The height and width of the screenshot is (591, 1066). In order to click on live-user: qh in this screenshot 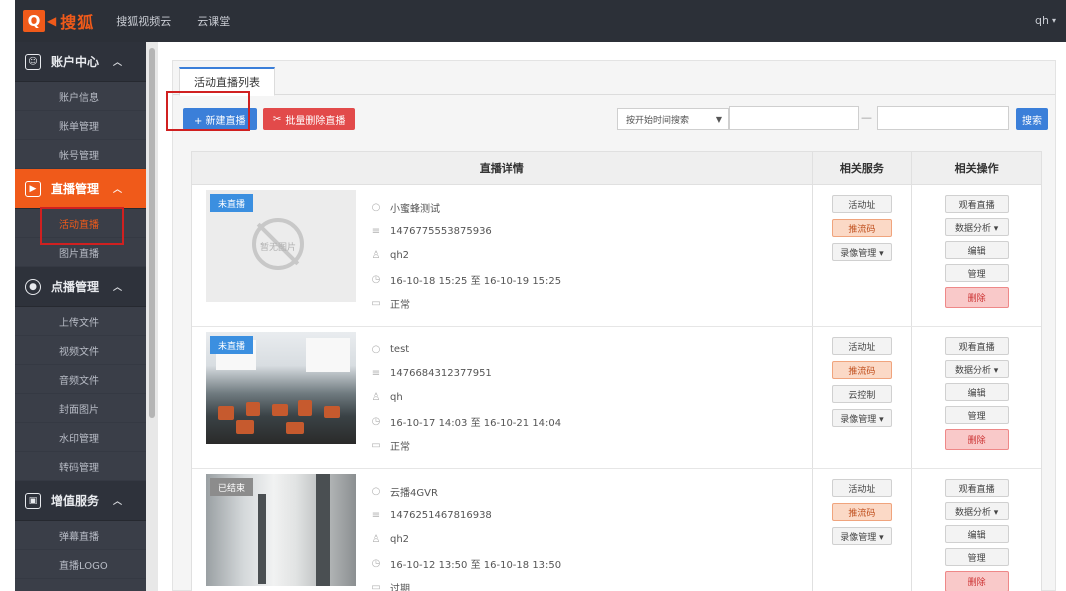, I will do `click(396, 397)`.